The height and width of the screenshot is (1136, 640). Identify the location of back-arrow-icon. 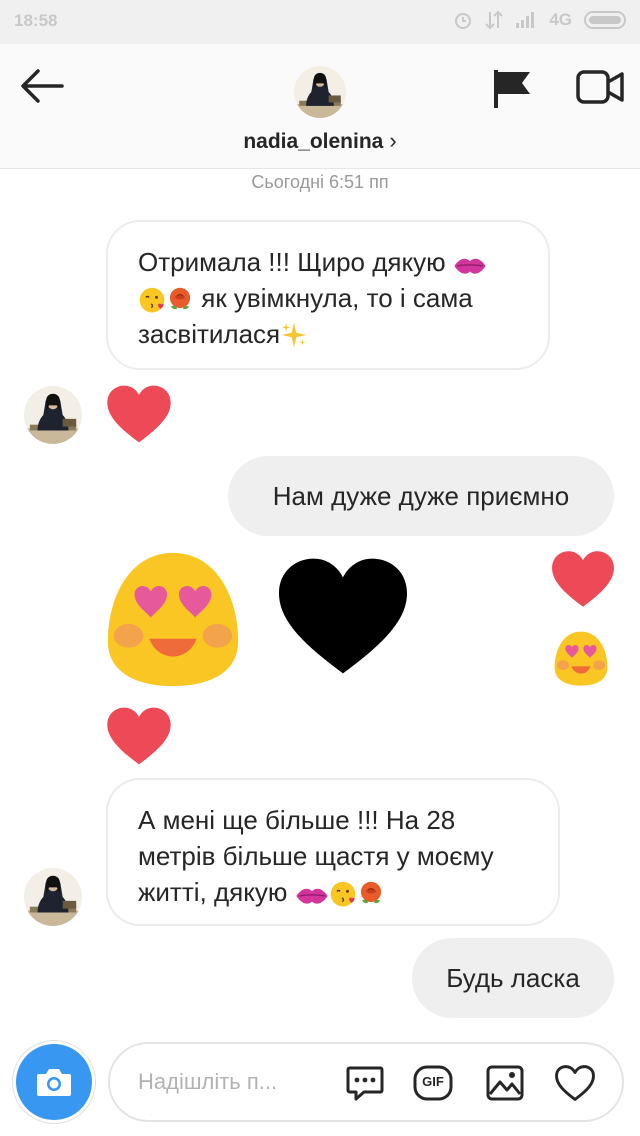
(42, 86).